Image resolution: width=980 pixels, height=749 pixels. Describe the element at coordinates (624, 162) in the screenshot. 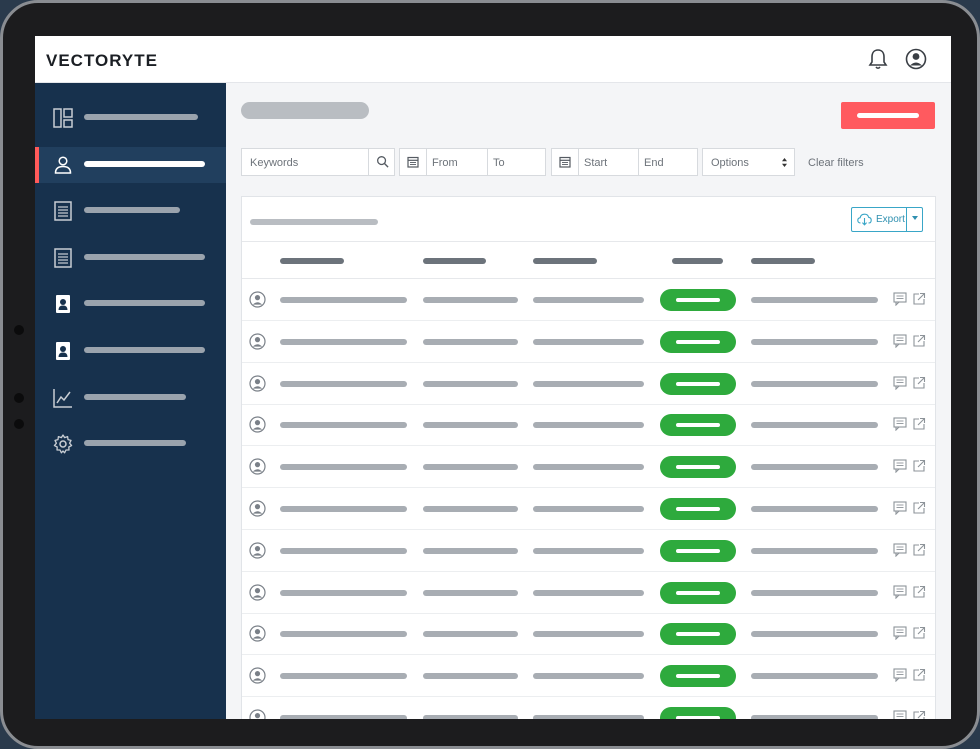

I see `period-range-field: Start End` at that location.